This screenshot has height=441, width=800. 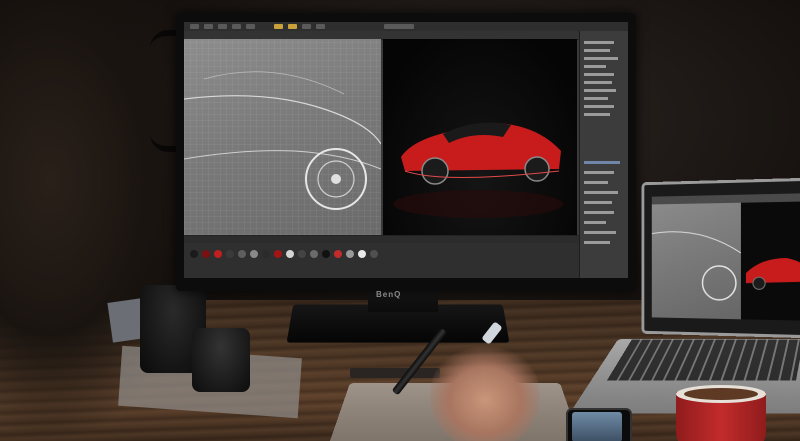 I want to click on smartphone-screen, so click(x=597, y=426).